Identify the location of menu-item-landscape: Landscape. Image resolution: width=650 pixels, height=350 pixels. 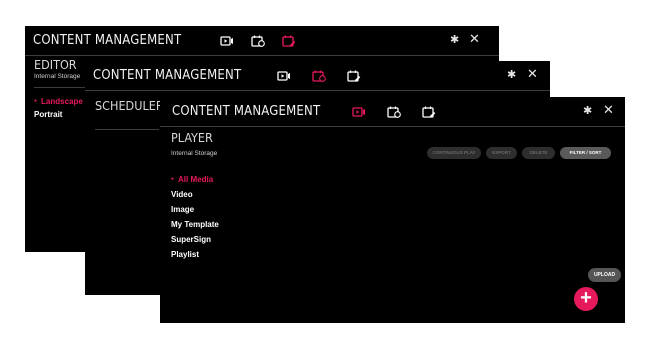
(58, 101).